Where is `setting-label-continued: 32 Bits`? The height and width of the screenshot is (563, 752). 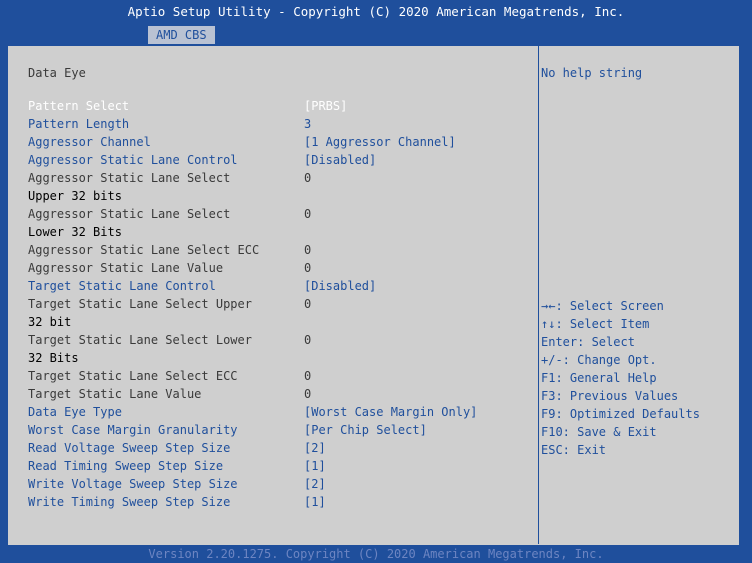
setting-label-continued: 32 Bits is located at coordinates (53, 358).